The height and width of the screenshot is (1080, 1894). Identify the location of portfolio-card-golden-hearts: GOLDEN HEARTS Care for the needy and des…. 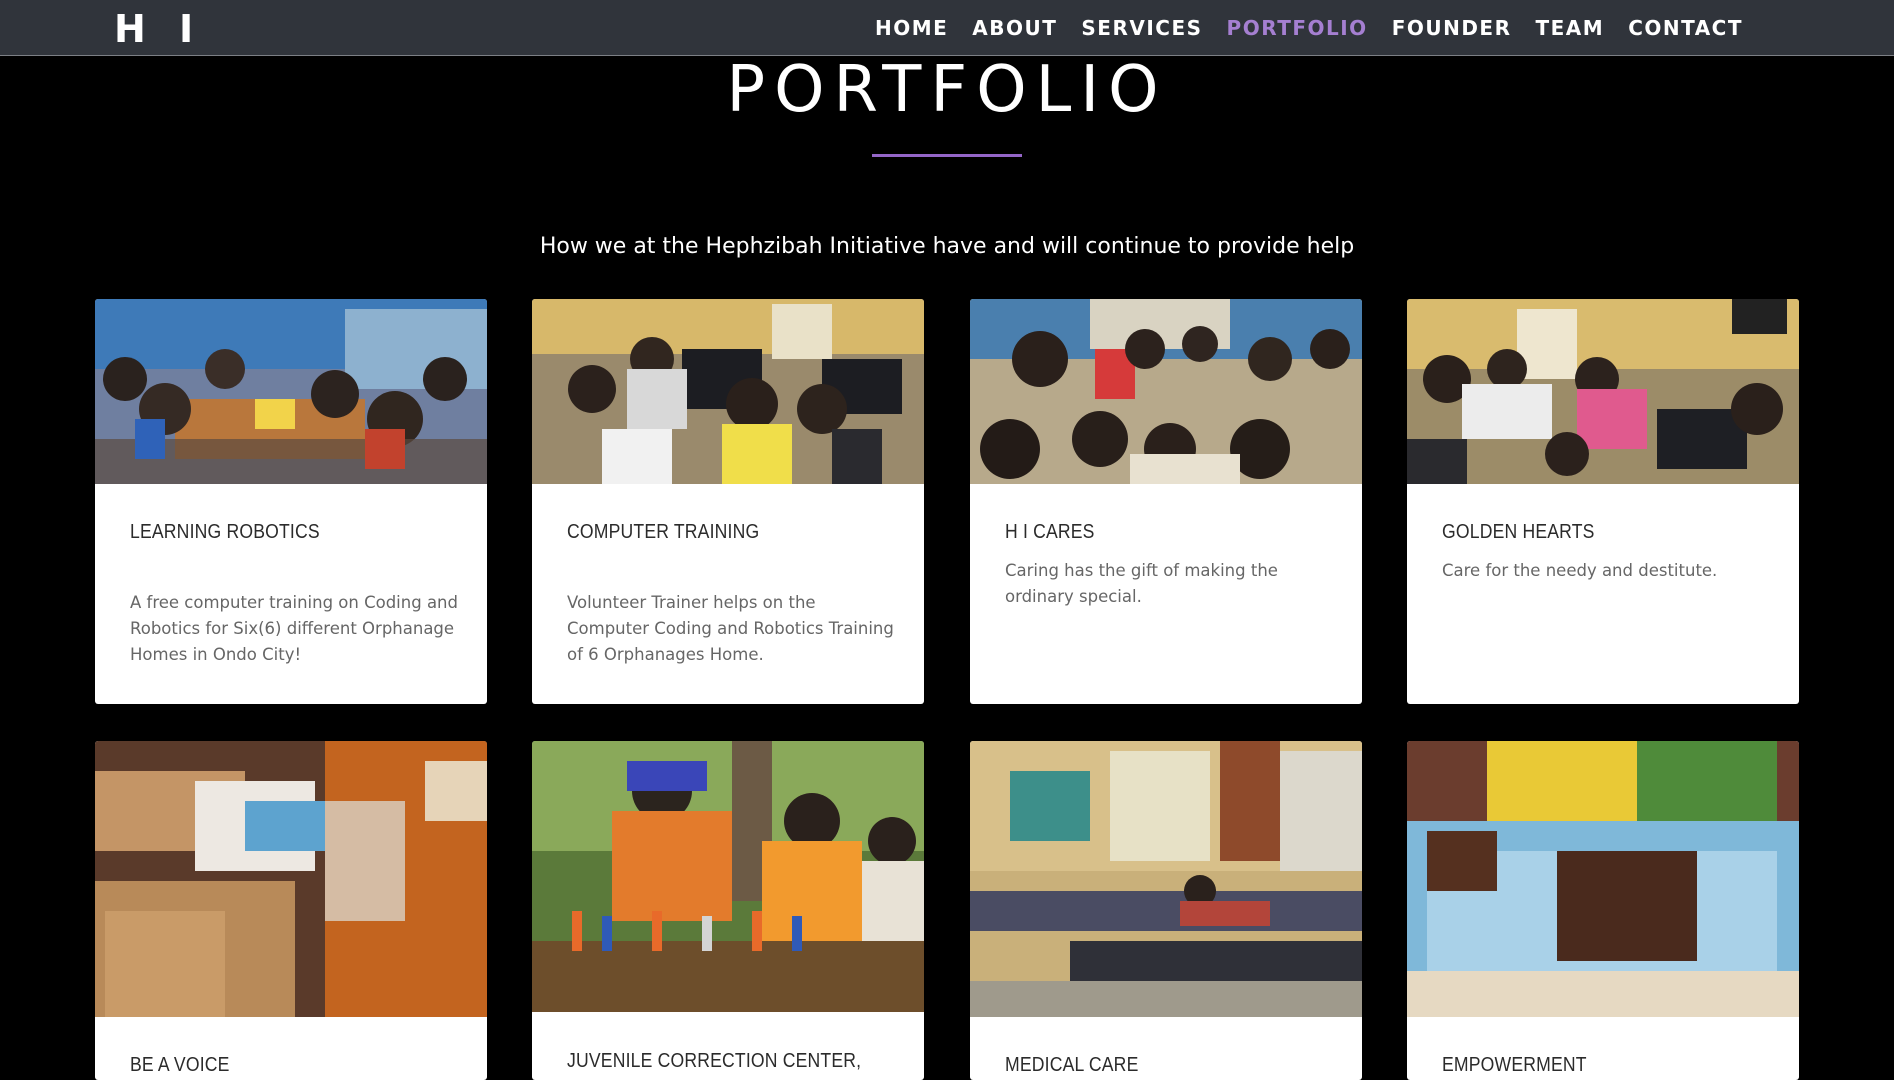
(1603, 501).